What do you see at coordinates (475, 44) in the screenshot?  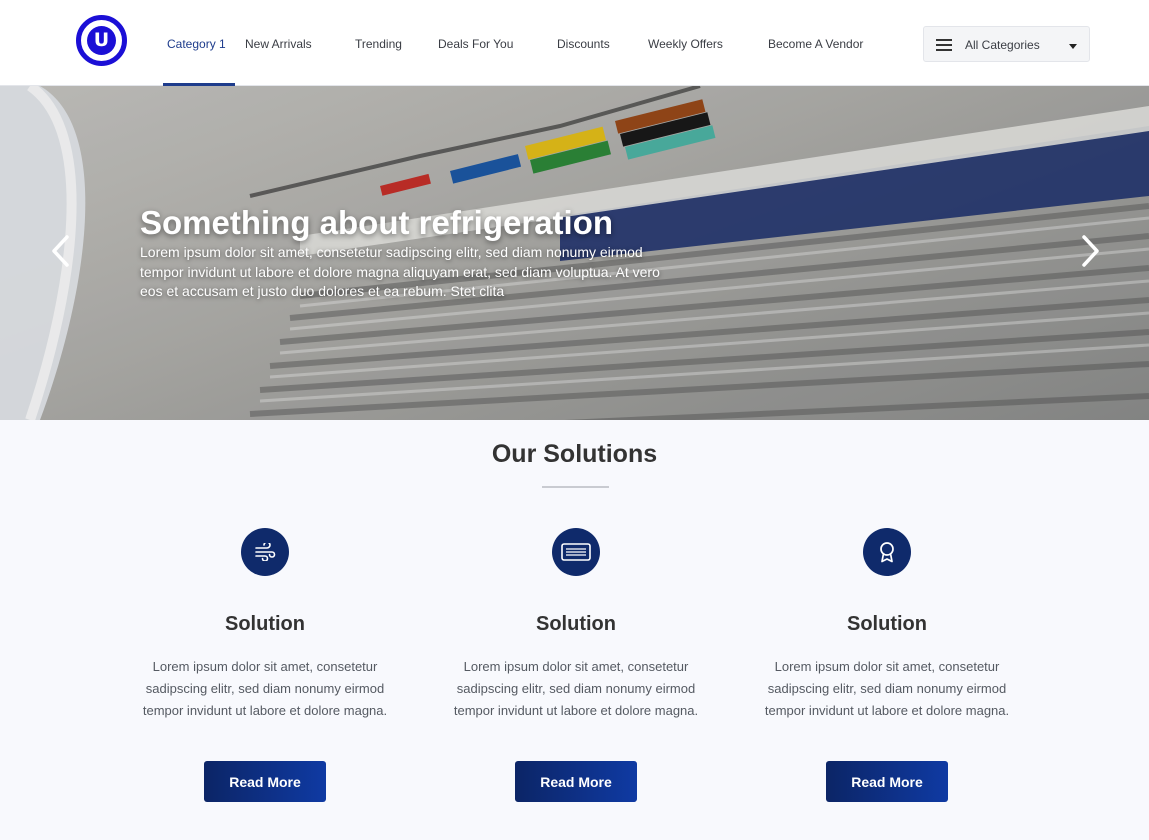 I see `nav-item-deals-for-you: Deals For You` at bounding box center [475, 44].